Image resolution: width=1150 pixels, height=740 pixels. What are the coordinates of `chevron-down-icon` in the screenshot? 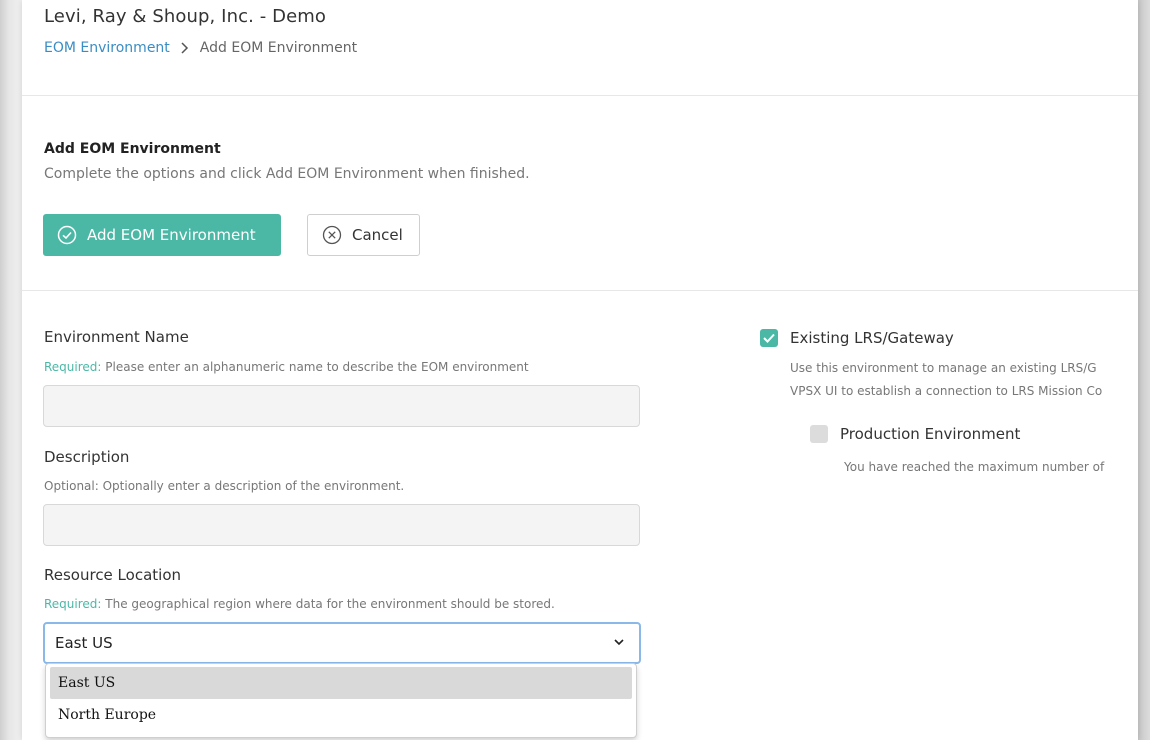 It's located at (619, 642).